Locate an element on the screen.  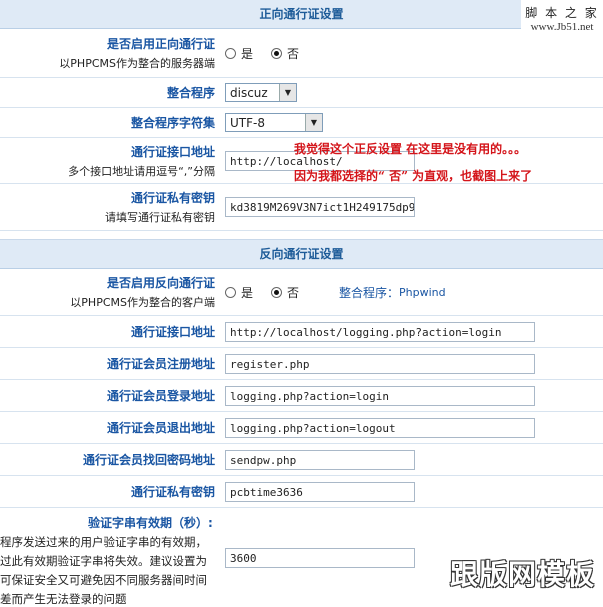
row-forward-program: 整合程序 discuz ▼ is located at coordinates (301, 93).